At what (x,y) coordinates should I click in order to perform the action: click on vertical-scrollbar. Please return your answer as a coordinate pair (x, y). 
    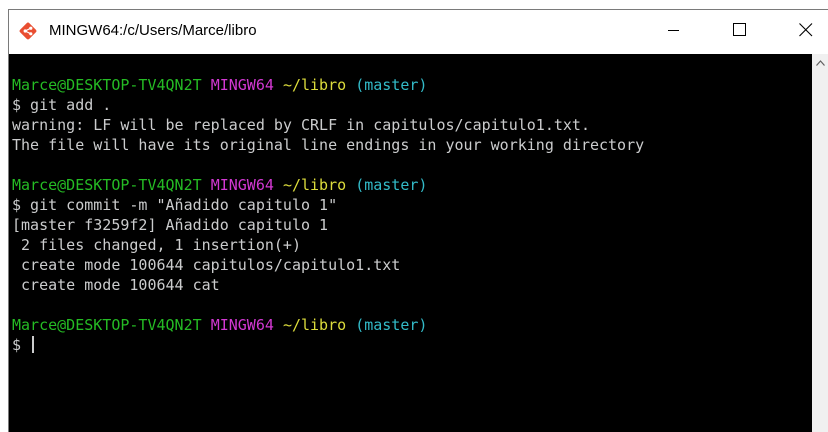
    Looking at the image, I should click on (820, 243).